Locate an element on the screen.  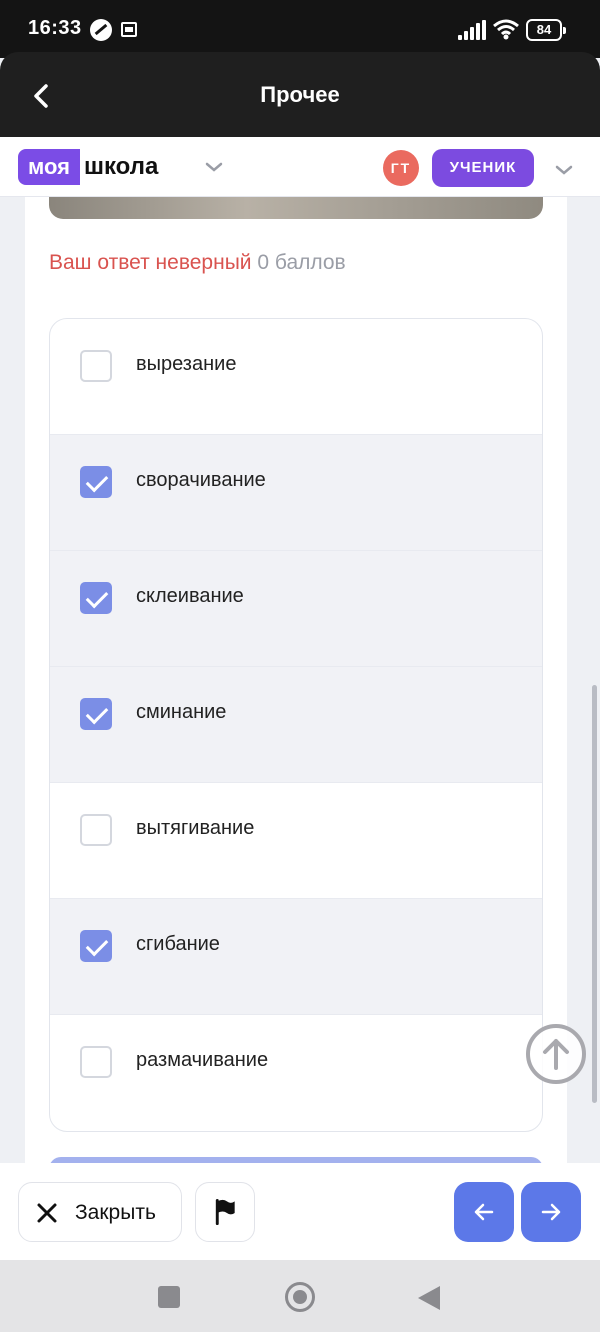
page-title: Прочее is located at coordinates (300, 94).